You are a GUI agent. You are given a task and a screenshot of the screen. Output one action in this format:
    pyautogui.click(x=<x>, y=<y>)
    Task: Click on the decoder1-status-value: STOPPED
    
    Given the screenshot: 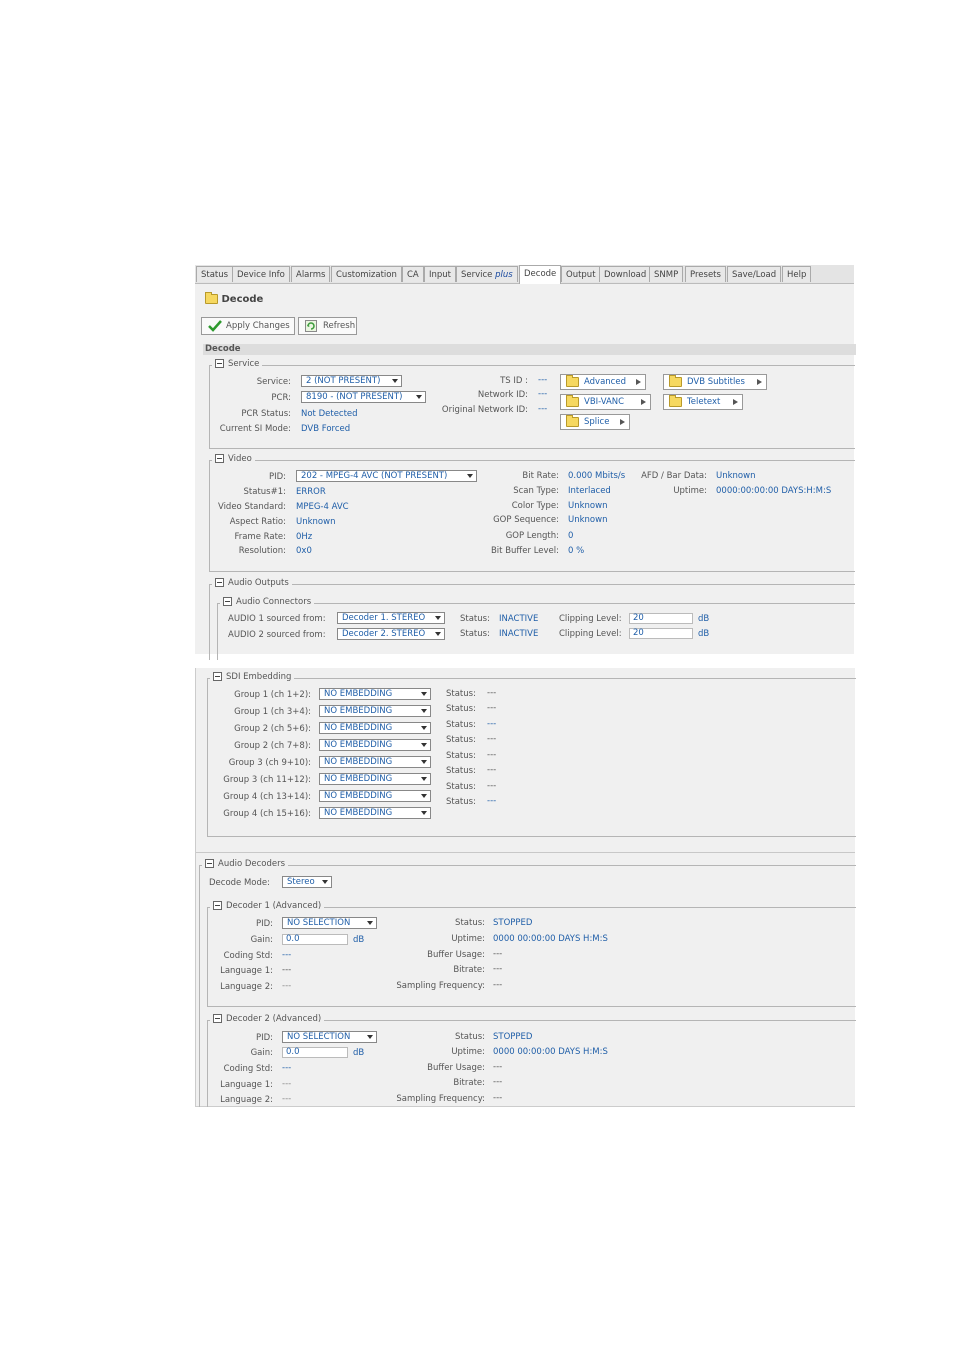 What is the action you would take?
    pyautogui.click(x=513, y=923)
    